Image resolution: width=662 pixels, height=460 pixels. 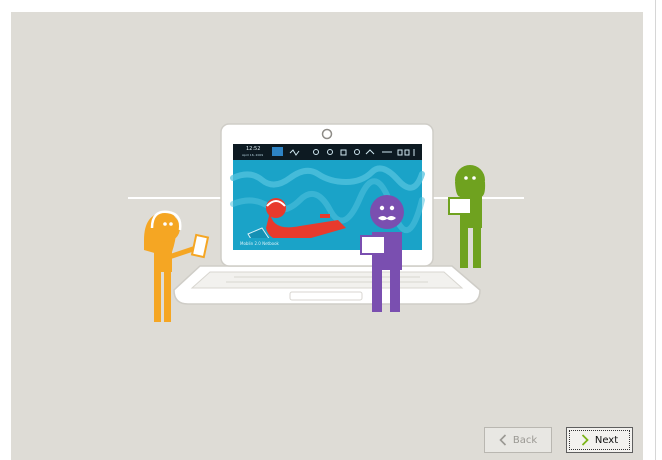 What do you see at coordinates (467, 216) in the screenshot?
I see `green-person` at bounding box center [467, 216].